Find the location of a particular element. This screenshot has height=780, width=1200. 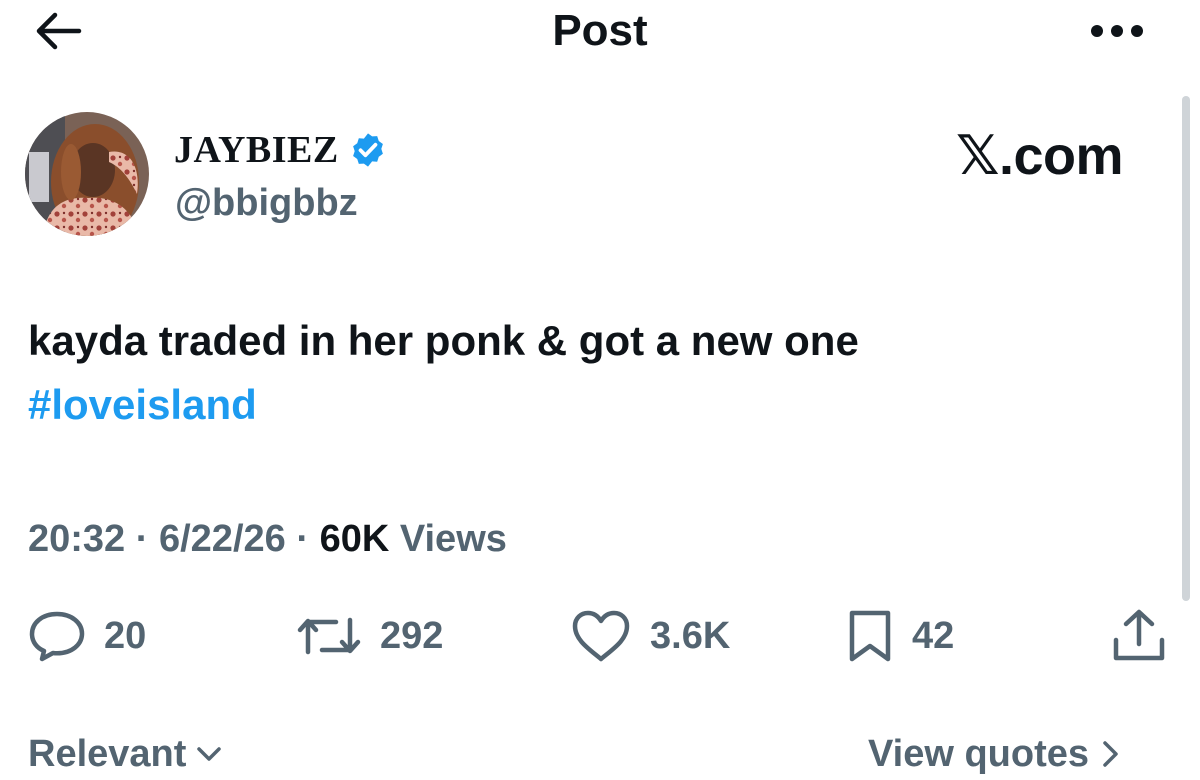

sort-label: Relevant is located at coordinates (107, 754).